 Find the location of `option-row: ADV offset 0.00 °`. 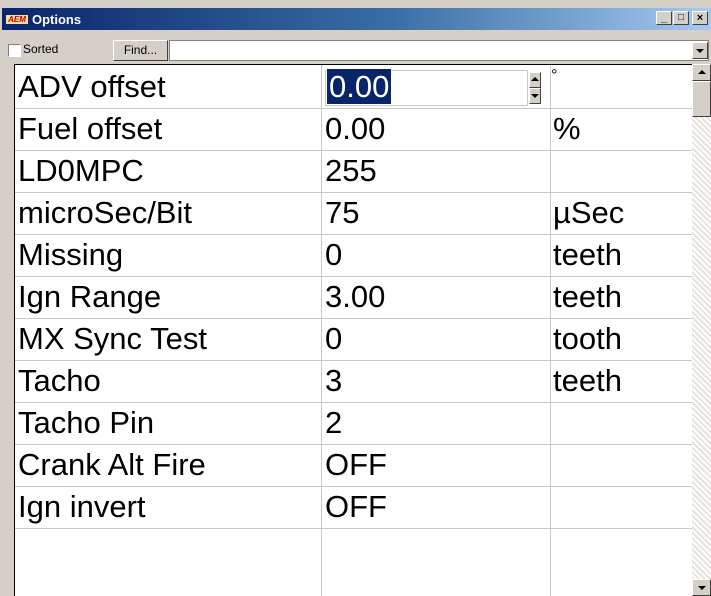

option-row: ADV offset 0.00 ° is located at coordinates (354, 87).